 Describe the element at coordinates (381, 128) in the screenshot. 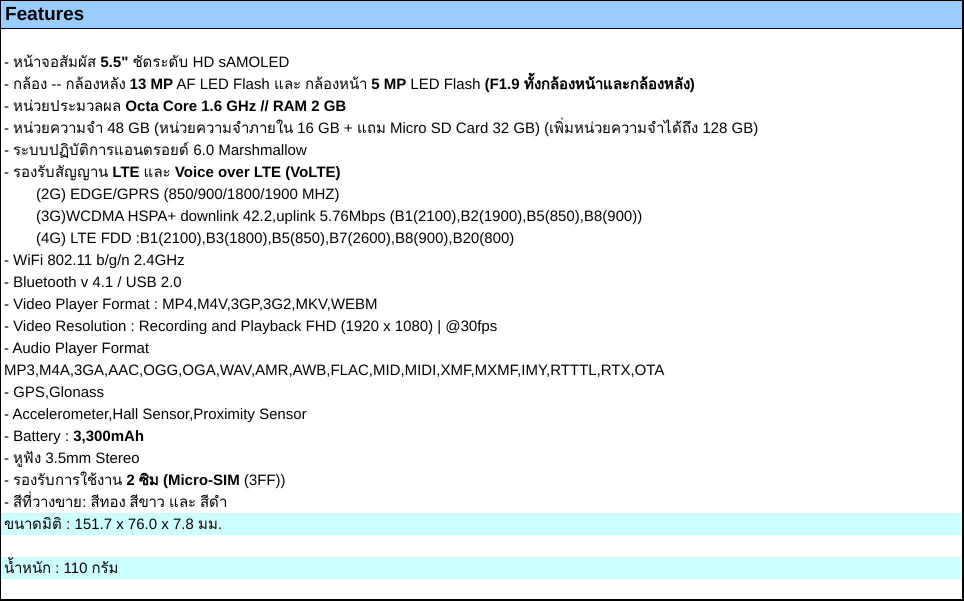

I see `feature-text: - หน่วยความจำ 48 GB (หน่วยความจำภายใน 16 GB + แถม Micro SD Card 32 GB) (เพิ่มหน่วยความจำได้ถึง 128 GB)` at that location.